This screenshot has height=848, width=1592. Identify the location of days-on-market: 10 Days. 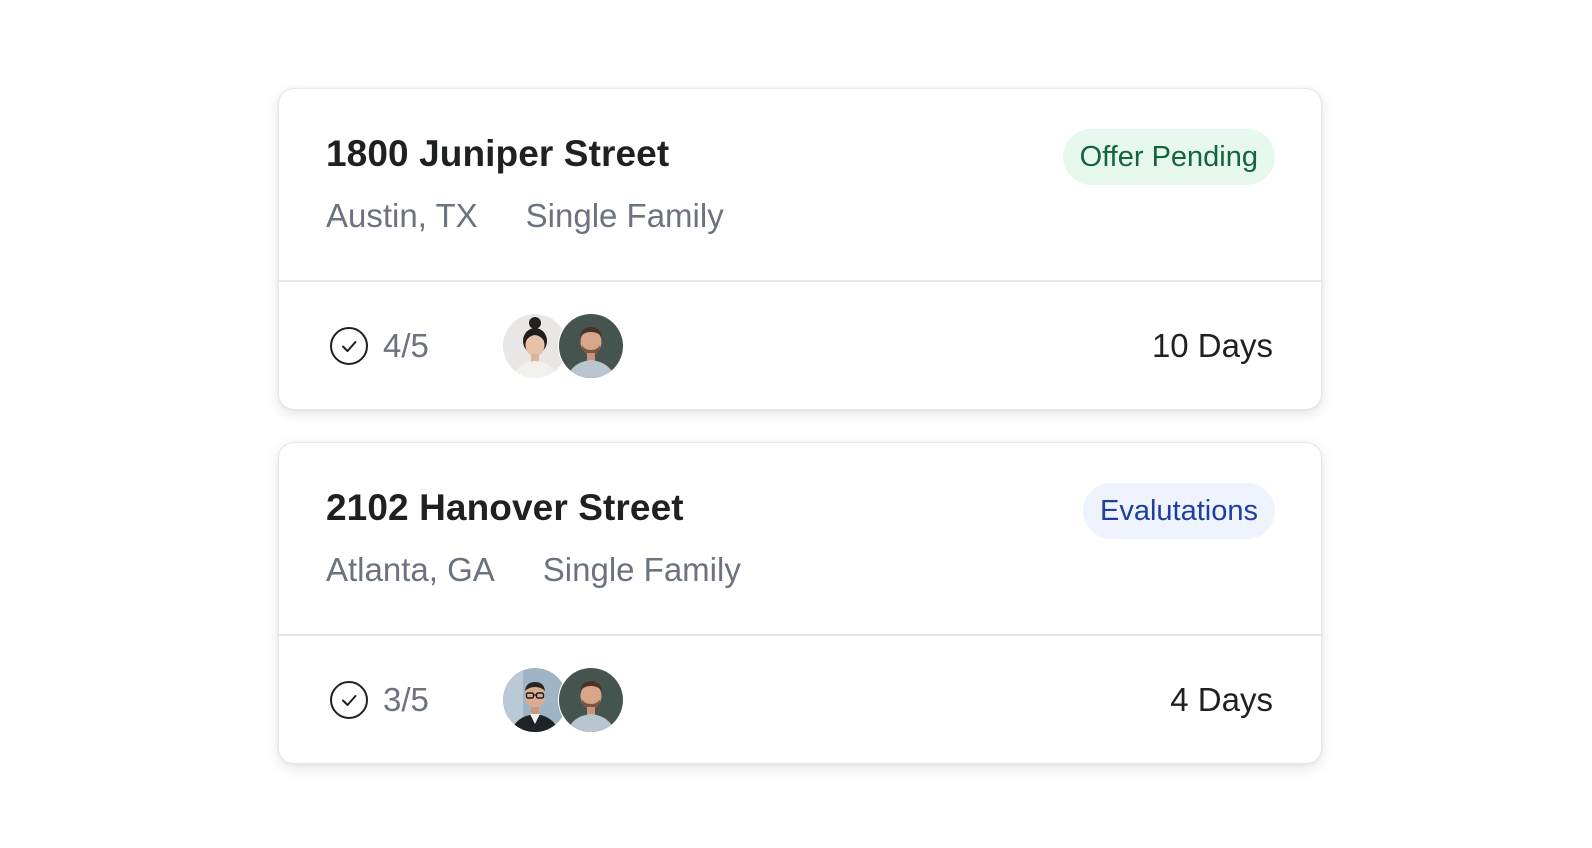
(1212, 345).